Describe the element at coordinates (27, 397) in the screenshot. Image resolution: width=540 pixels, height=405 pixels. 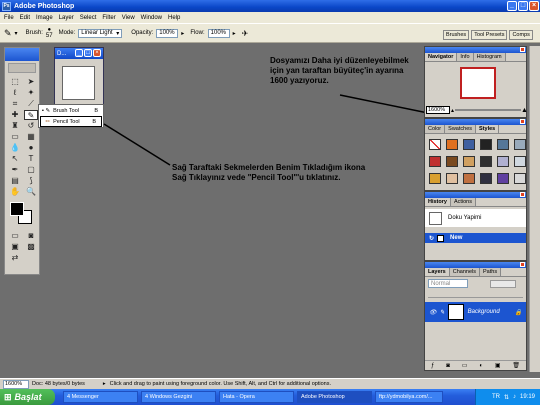
I see `start-button: ⊞ Başlat` at that location.